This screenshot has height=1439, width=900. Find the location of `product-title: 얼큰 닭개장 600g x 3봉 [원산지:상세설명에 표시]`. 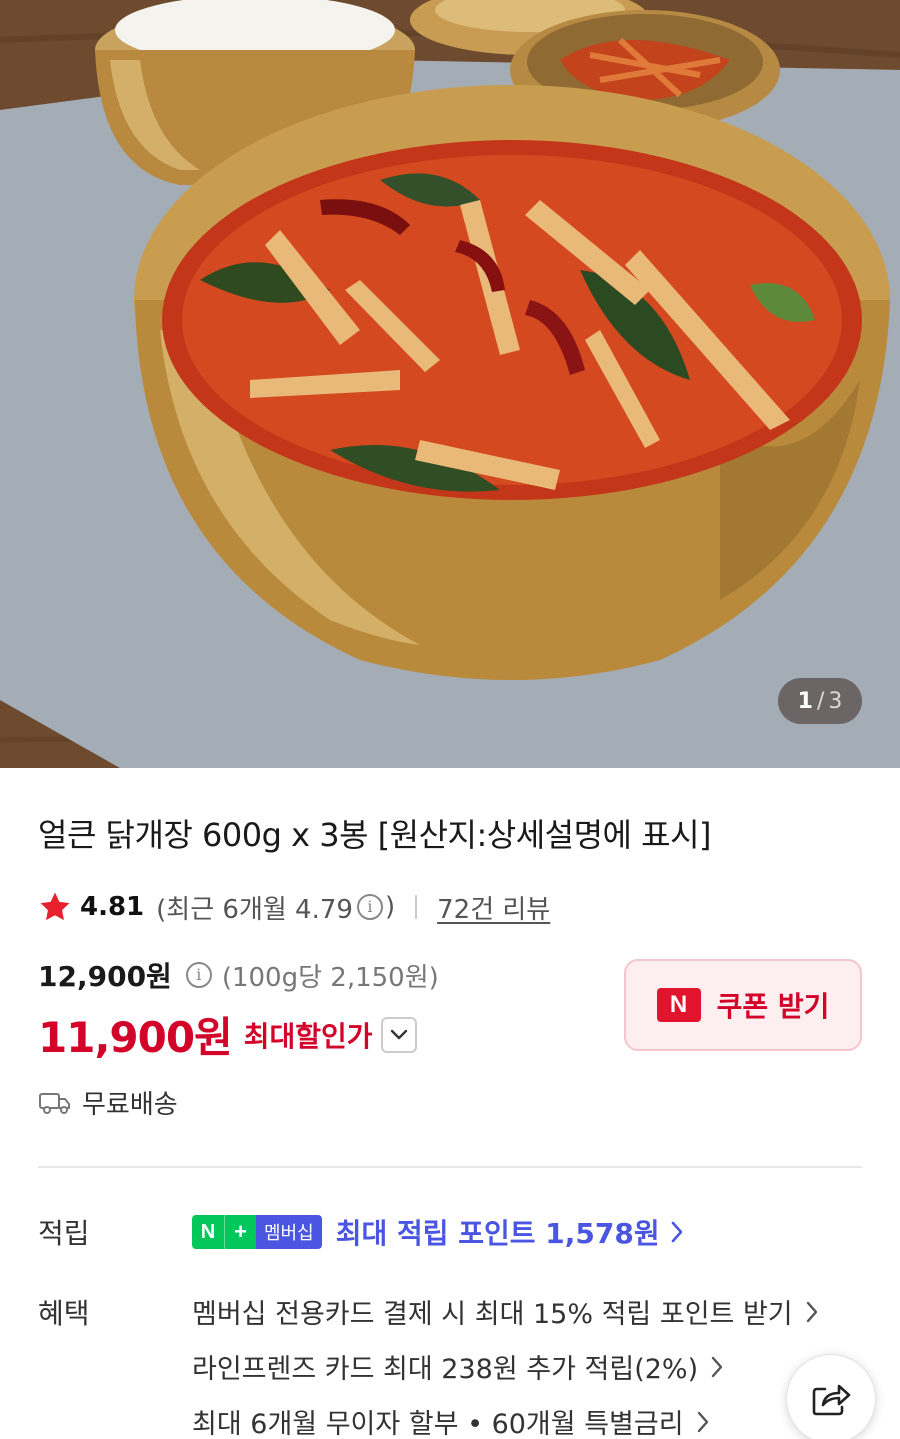

product-title: 얼큰 닭개장 600g x 3봉 [원산지:상세설명에 표시] is located at coordinates (375, 835).